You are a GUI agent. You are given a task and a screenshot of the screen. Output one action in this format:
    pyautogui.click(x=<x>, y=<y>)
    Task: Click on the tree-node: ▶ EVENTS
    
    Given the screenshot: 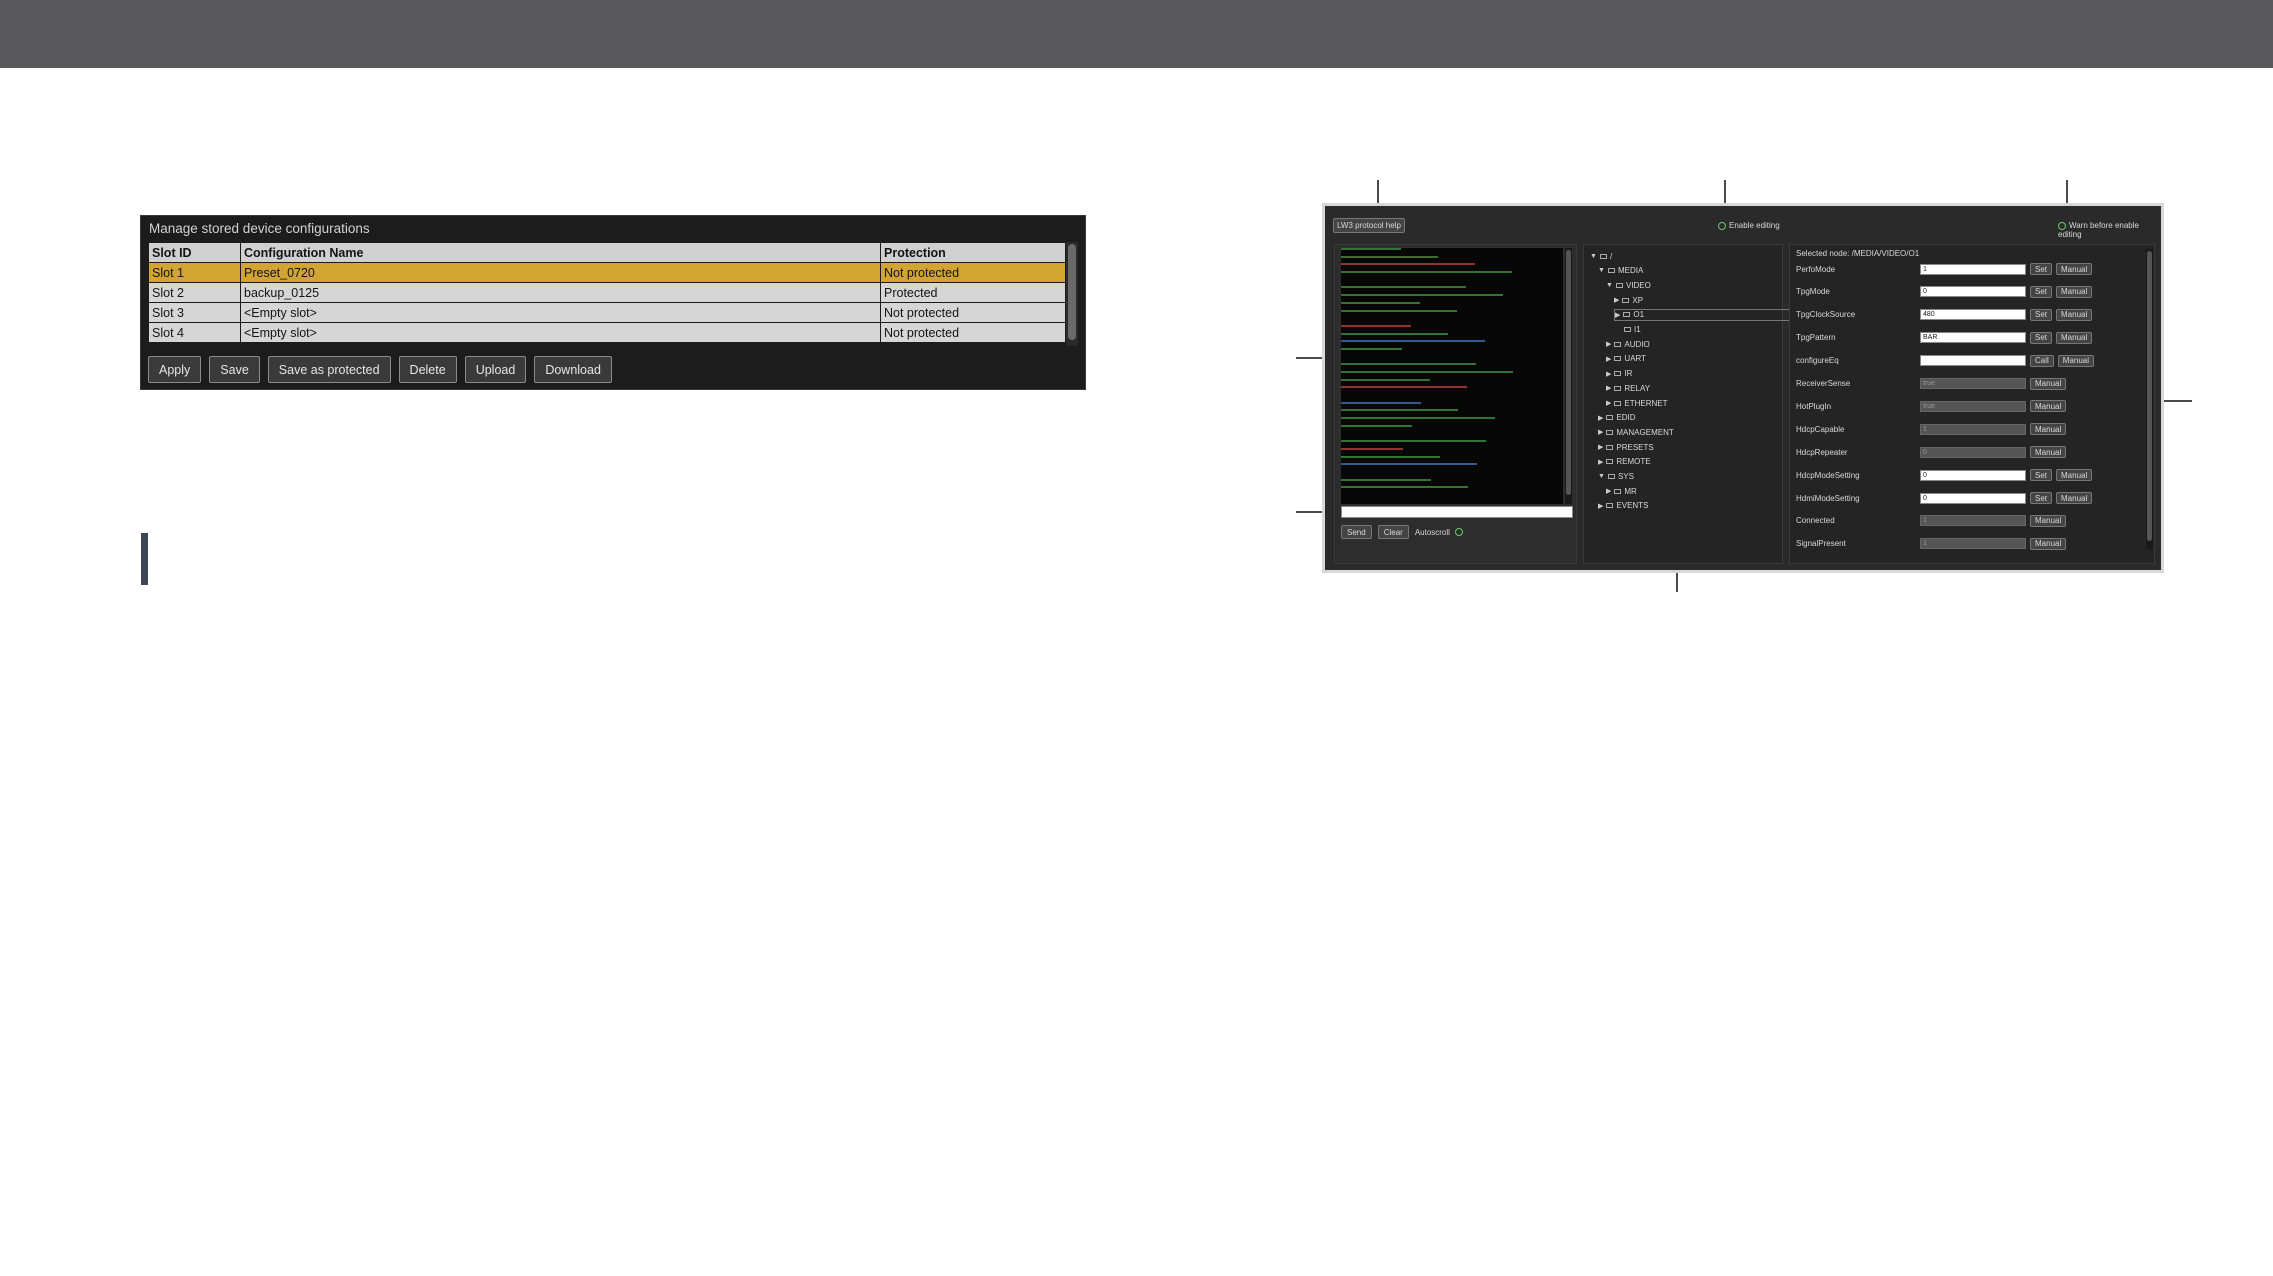 What is the action you would take?
    pyautogui.click(x=1623, y=506)
    